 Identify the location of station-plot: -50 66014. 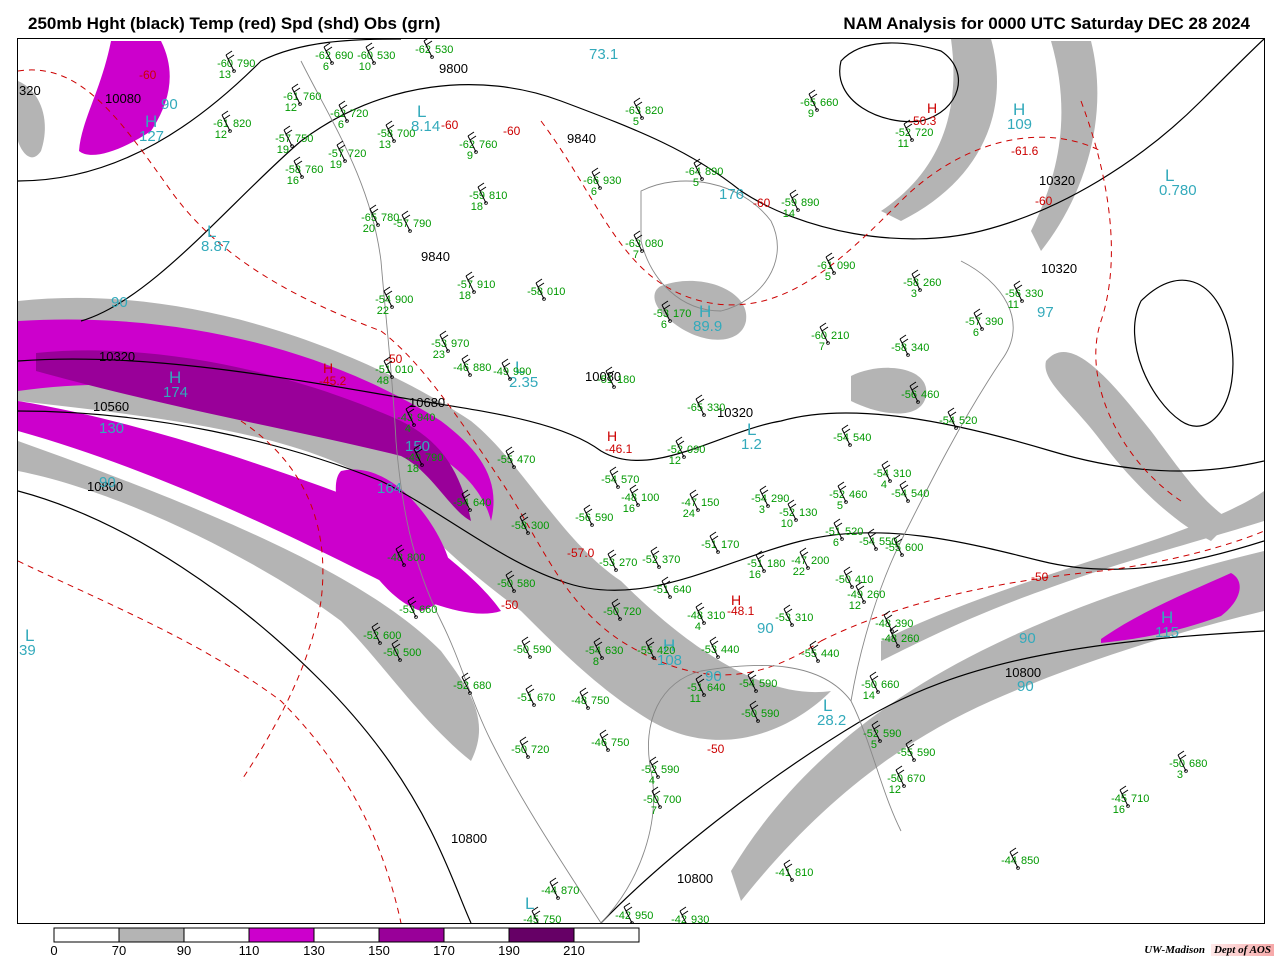
(880, 686).